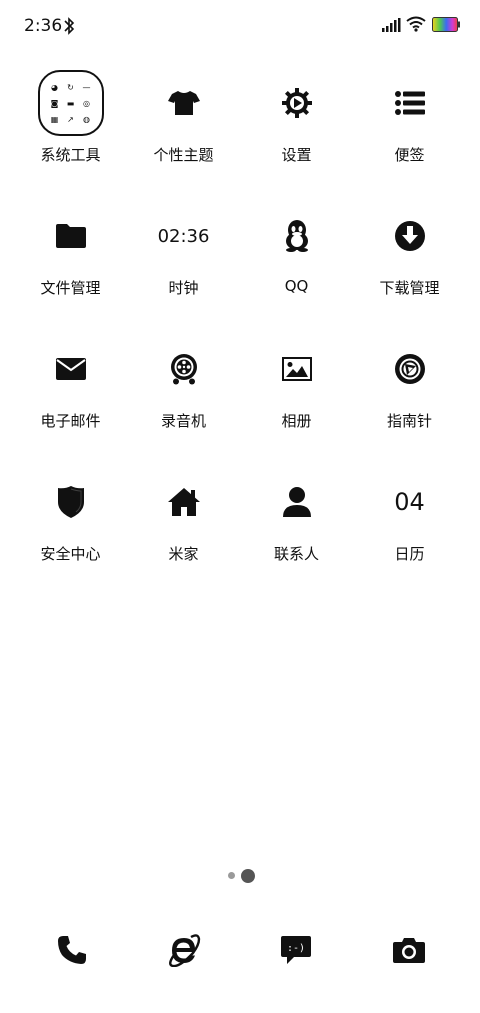  I want to click on folder-file-icon, so click(70, 236).